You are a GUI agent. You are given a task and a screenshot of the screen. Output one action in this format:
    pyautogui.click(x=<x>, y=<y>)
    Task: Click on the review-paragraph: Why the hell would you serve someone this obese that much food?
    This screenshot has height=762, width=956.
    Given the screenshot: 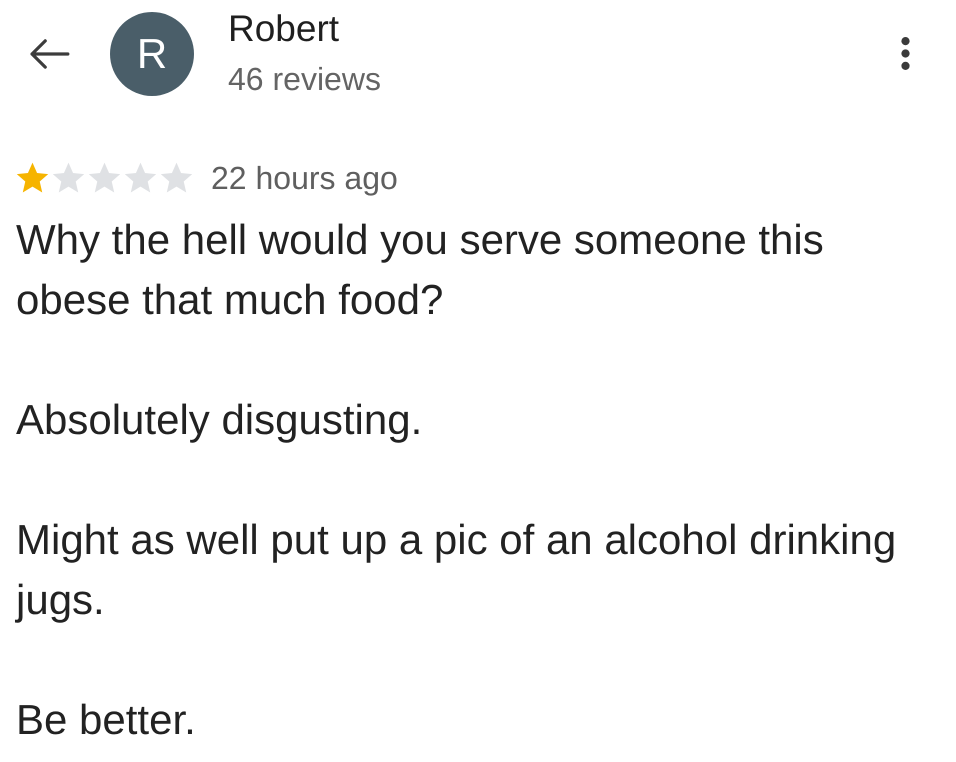 What is the action you would take?
    pyautogui.click(x=420, y=270)
    